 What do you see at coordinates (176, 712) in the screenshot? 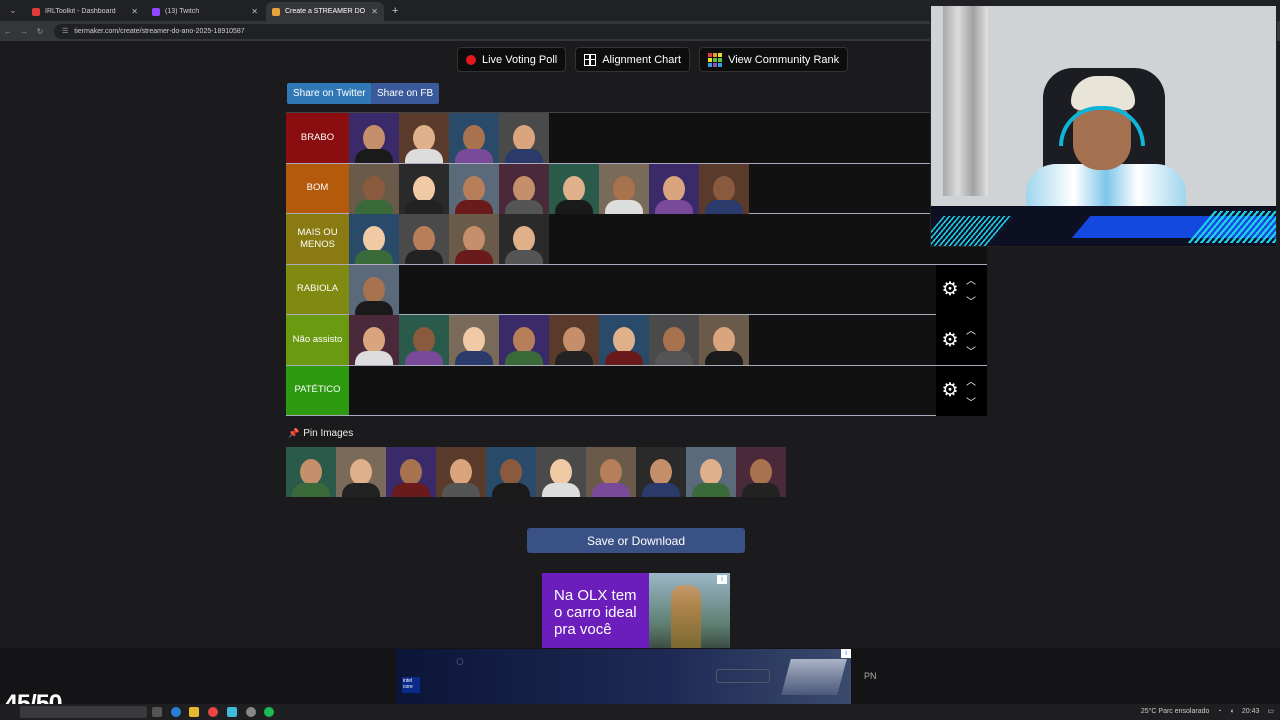
I see `edge-icon` at bounding box center [176, 712].